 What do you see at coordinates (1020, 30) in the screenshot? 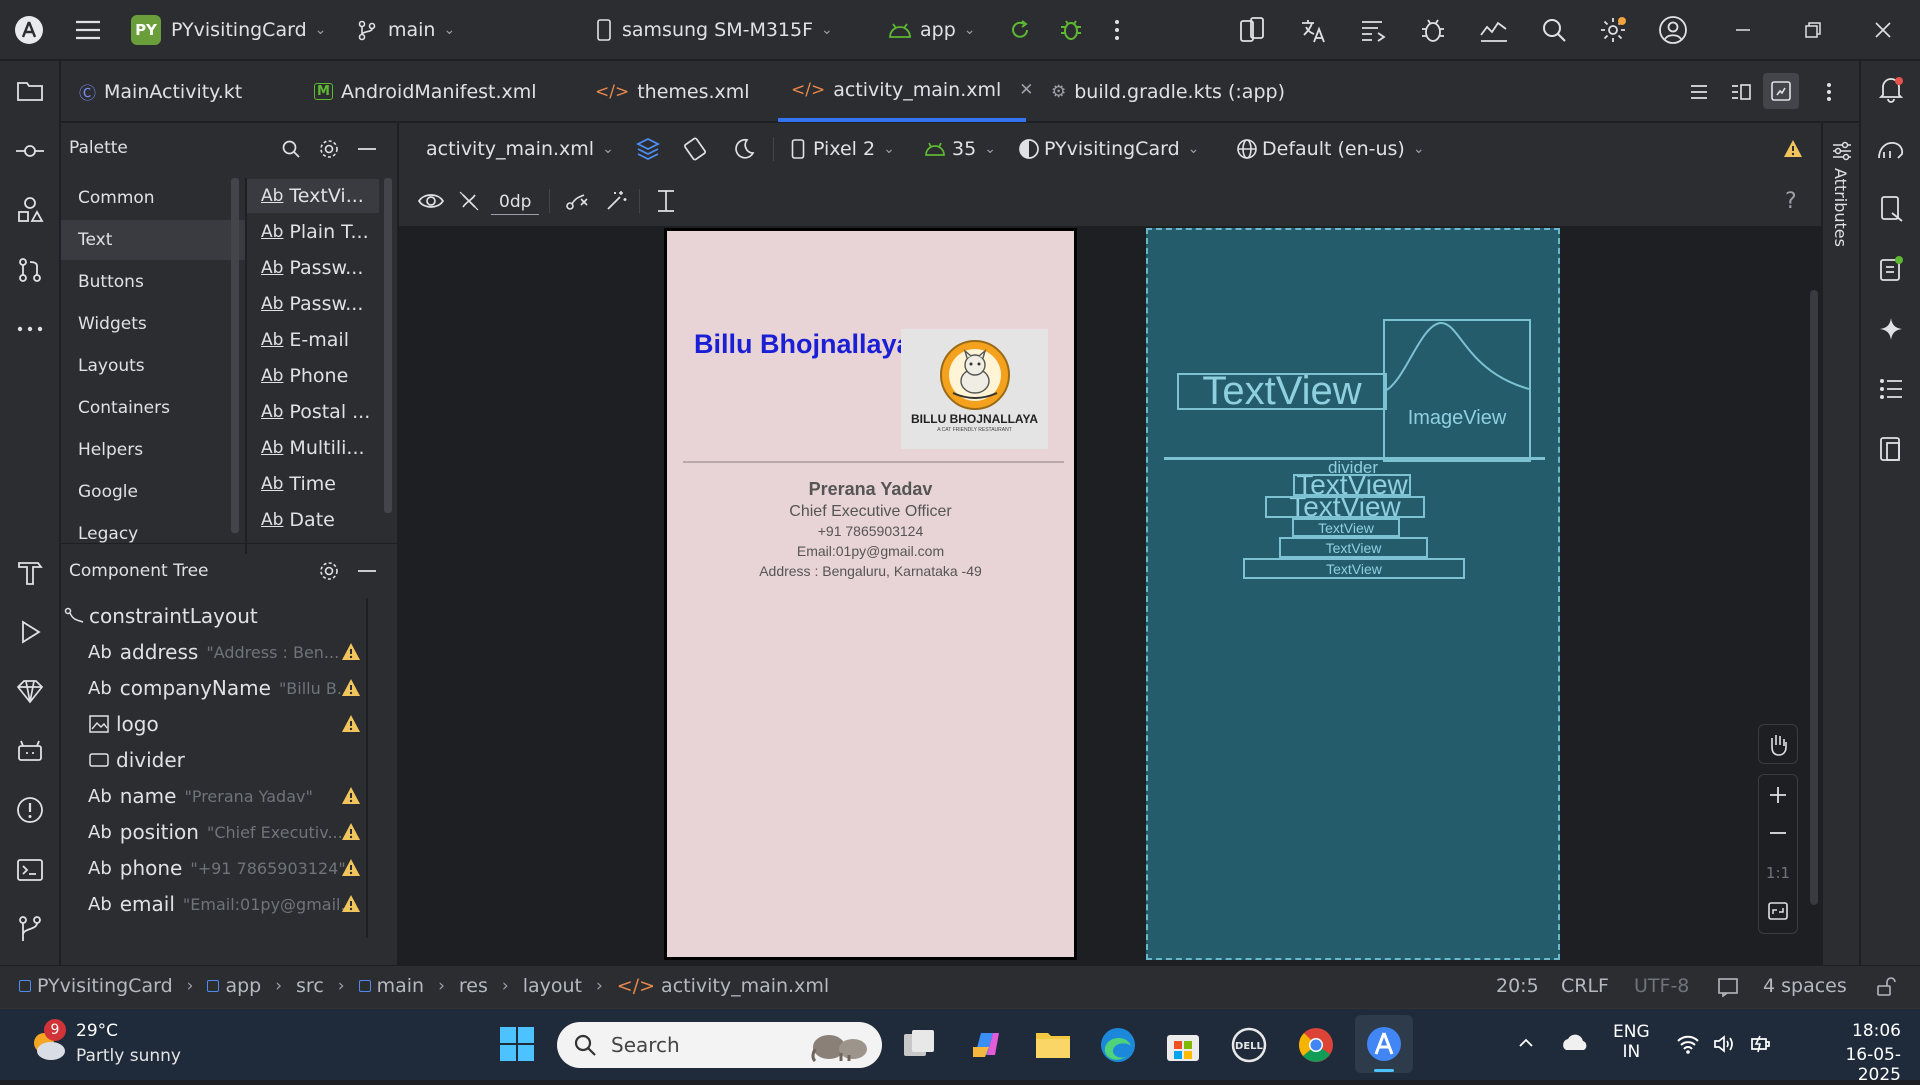
I see `rerun-icon` at bounding box center [1020, 30].